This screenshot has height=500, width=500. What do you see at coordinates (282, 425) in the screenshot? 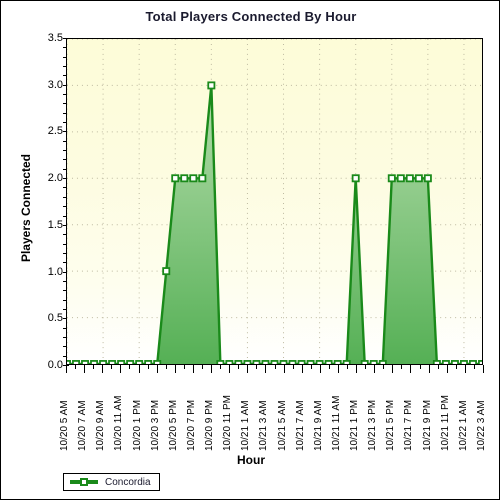
I see `x-axis-tick-label: 10/21 5 AM` at bounding box center [282, 425].